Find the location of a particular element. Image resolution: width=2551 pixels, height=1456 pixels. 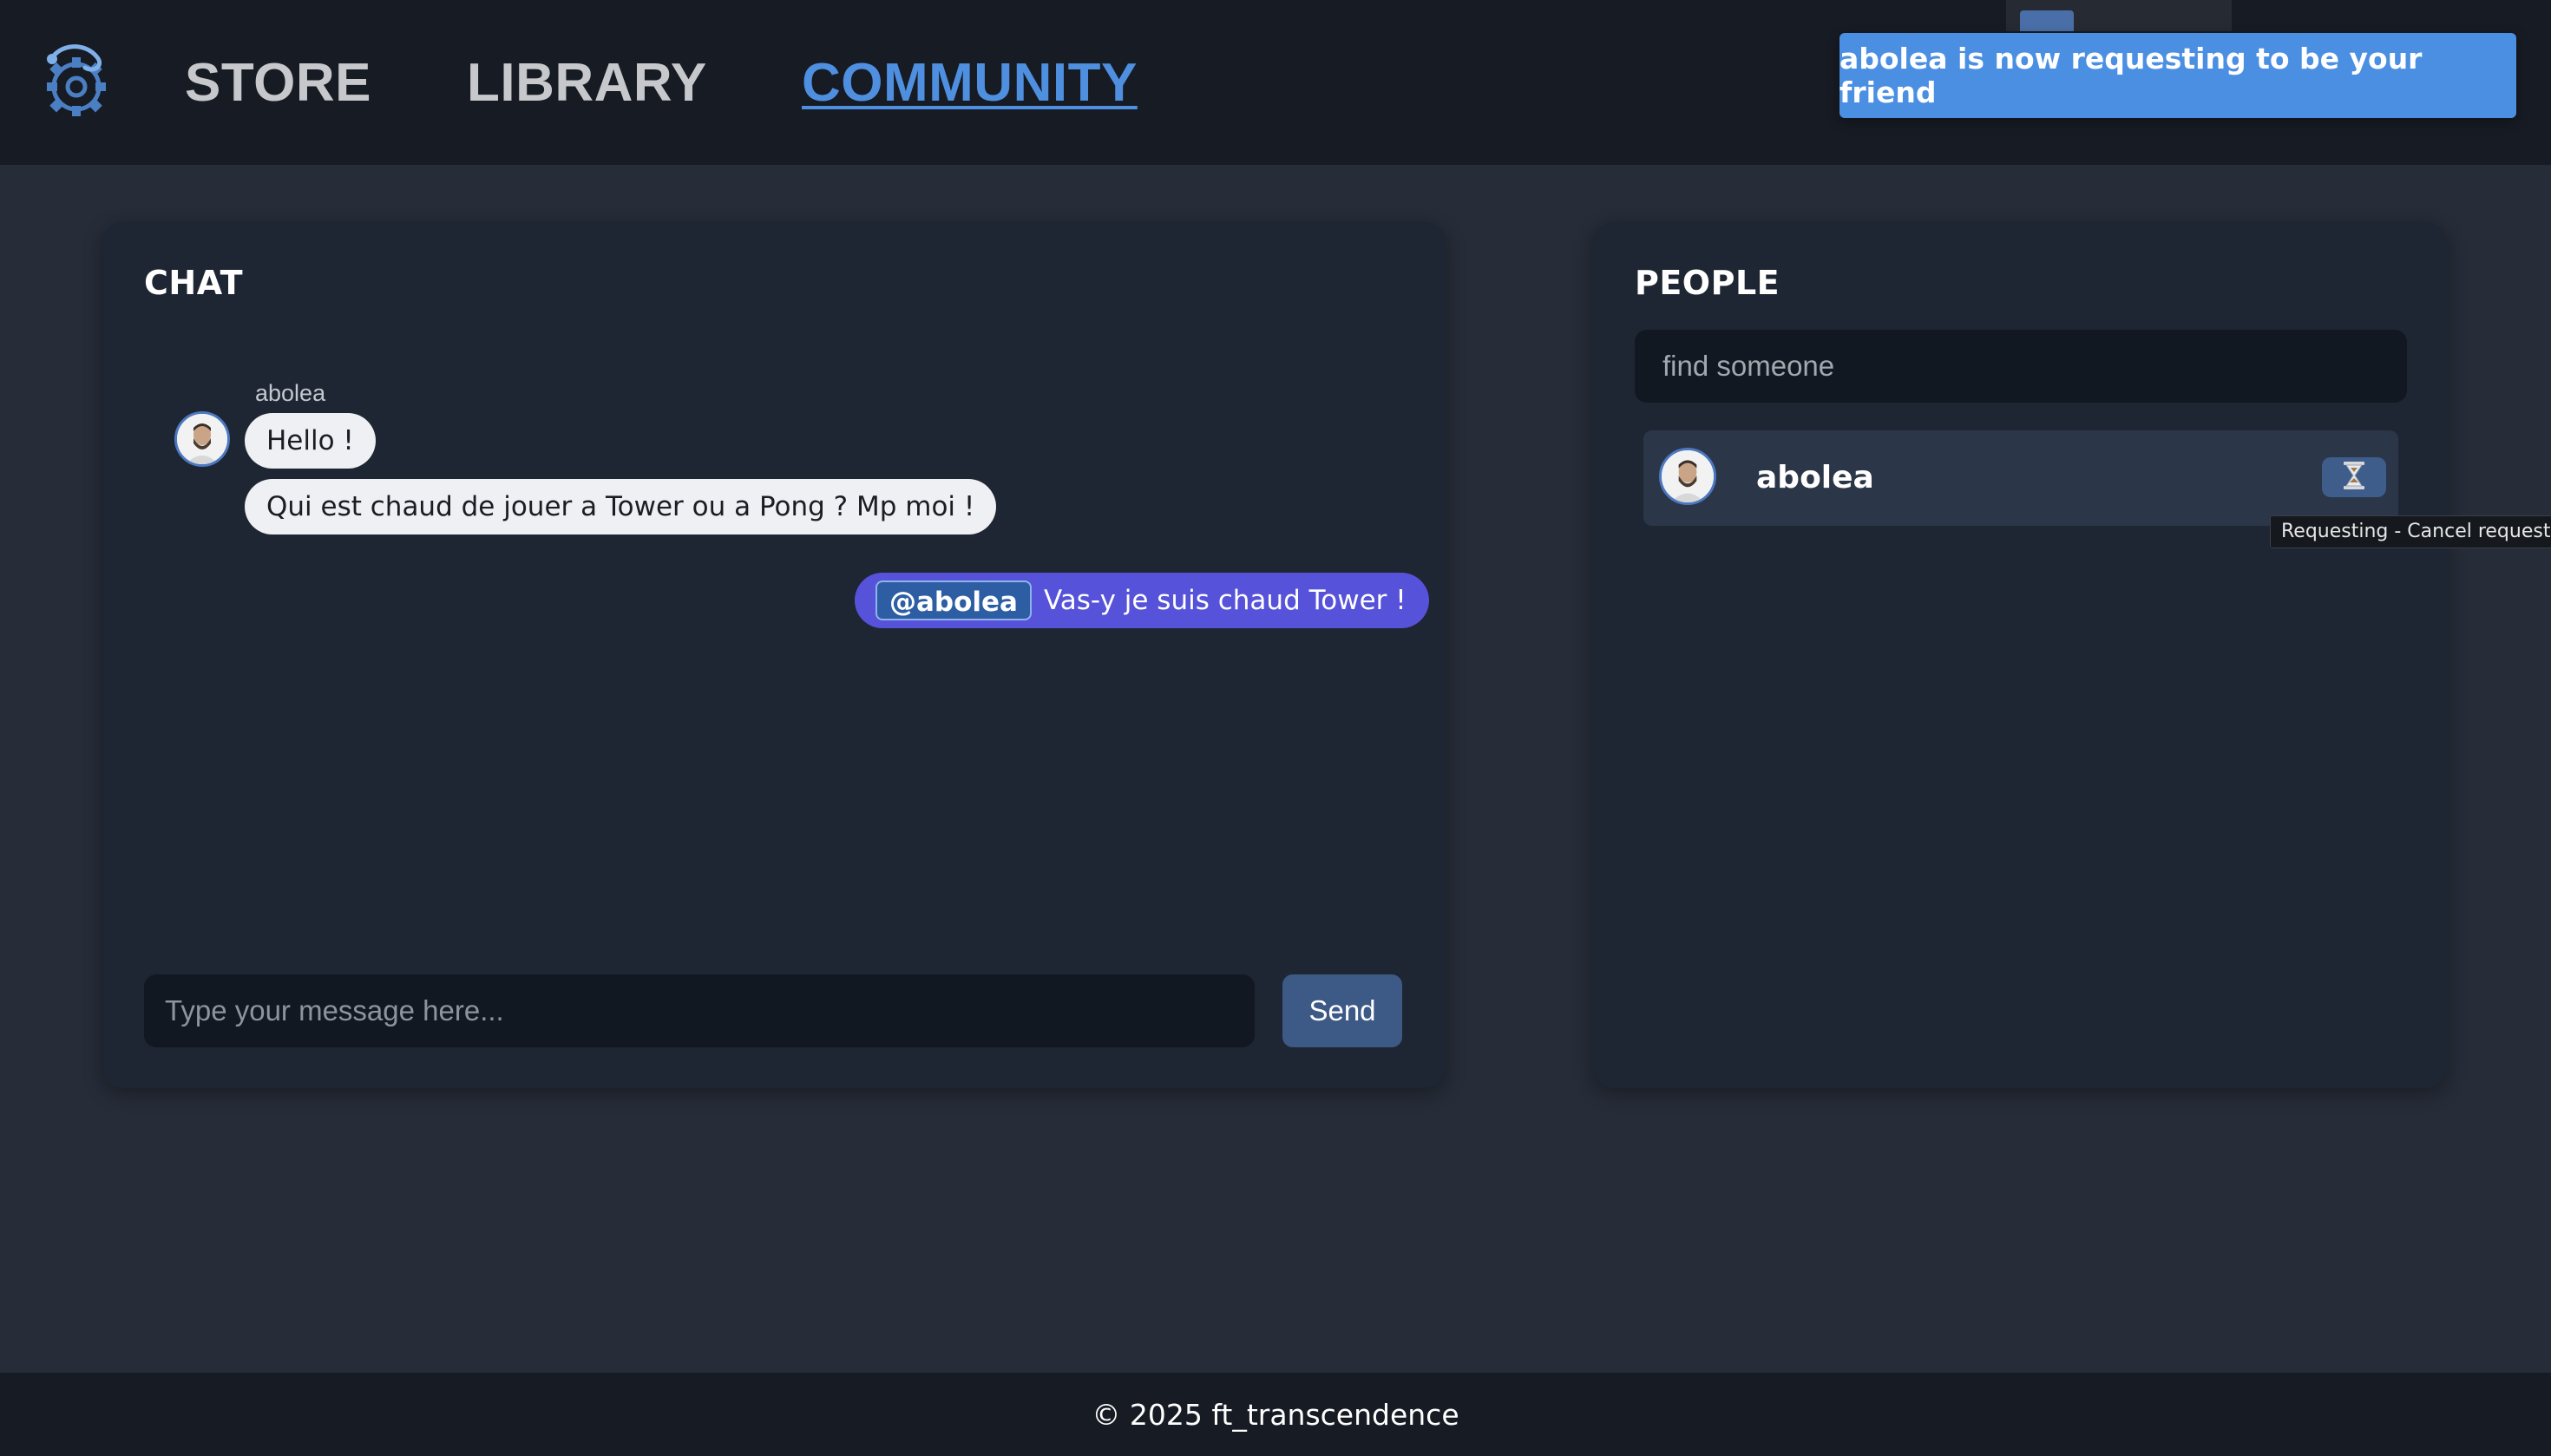

person-name: abolea is located at coordinates (1815, 477).